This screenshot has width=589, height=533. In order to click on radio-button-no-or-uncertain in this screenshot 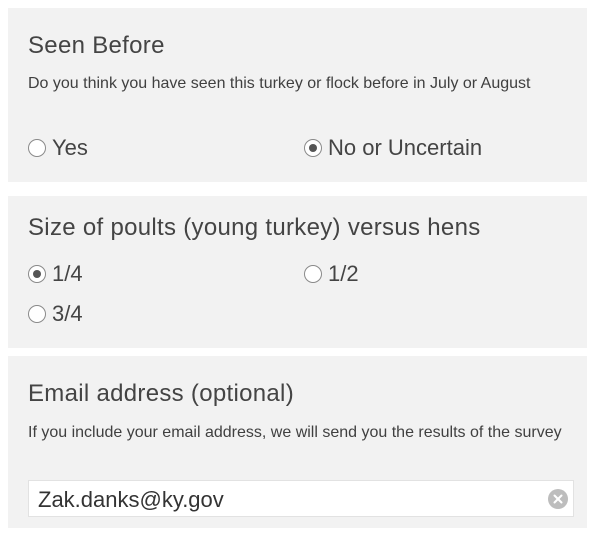, I will do `click(313, 148)`.